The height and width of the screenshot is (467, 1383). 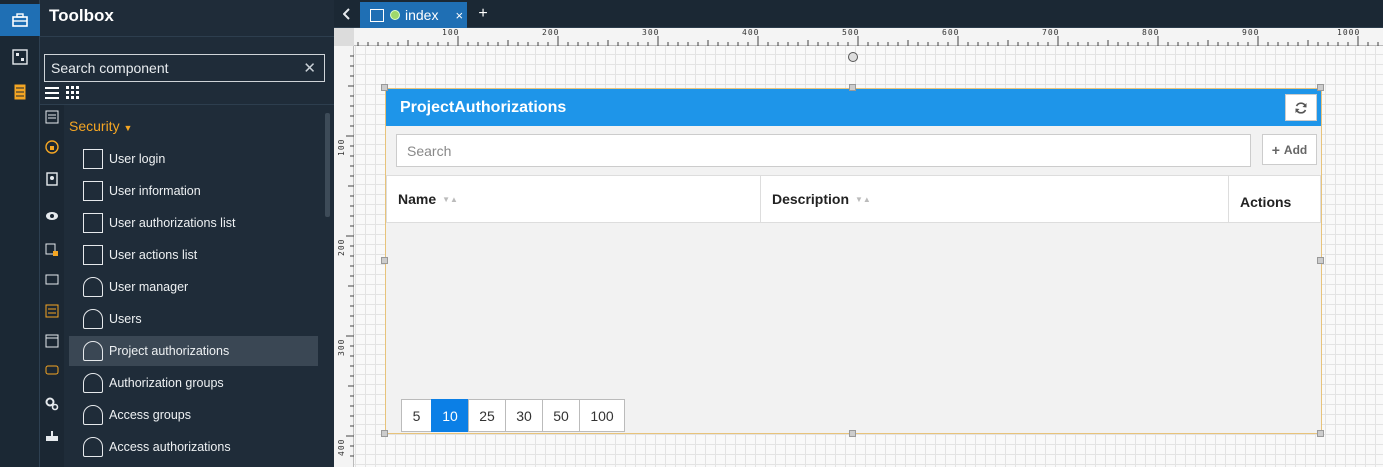 What do you see at coordinates (193, 287) in the screenshot?
I see `toolbox-item-user-manager: User manager` at bounding box center [193, 287].